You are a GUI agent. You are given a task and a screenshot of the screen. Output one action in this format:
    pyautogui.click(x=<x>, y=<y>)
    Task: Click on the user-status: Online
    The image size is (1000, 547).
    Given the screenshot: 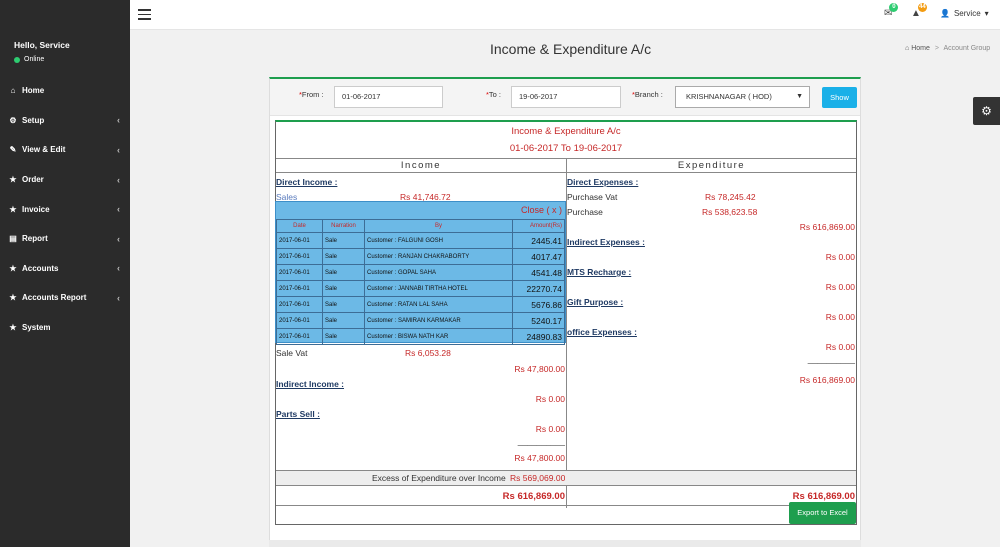 What is the action you would take?
    pyautogui.click(x=29, y=59)
    